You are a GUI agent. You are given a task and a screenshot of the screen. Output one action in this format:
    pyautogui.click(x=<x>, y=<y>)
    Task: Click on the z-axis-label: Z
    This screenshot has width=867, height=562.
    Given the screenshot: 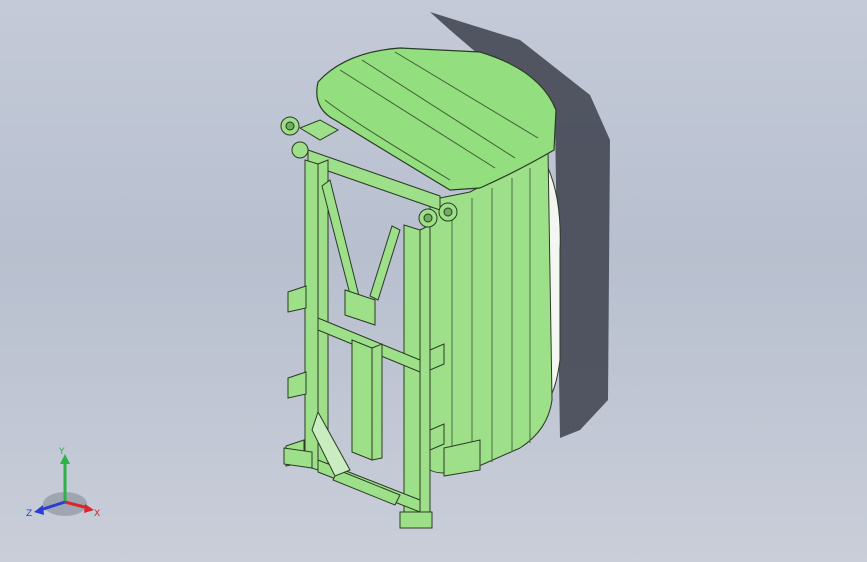 What is the action you would take?
    pyautogui.click(x=29, y=514)
    